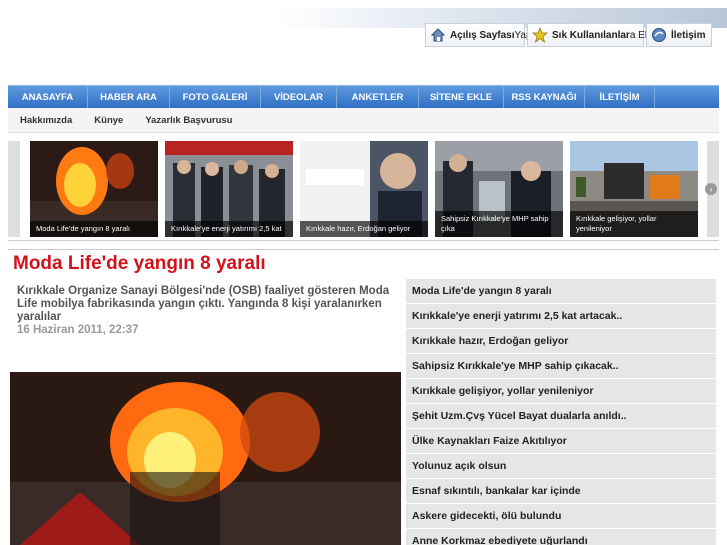 The image size is (727, 545). I want to click on list-item: Kırıkkale gelişiyor, yollar yenileniyor, so click(561, 391).